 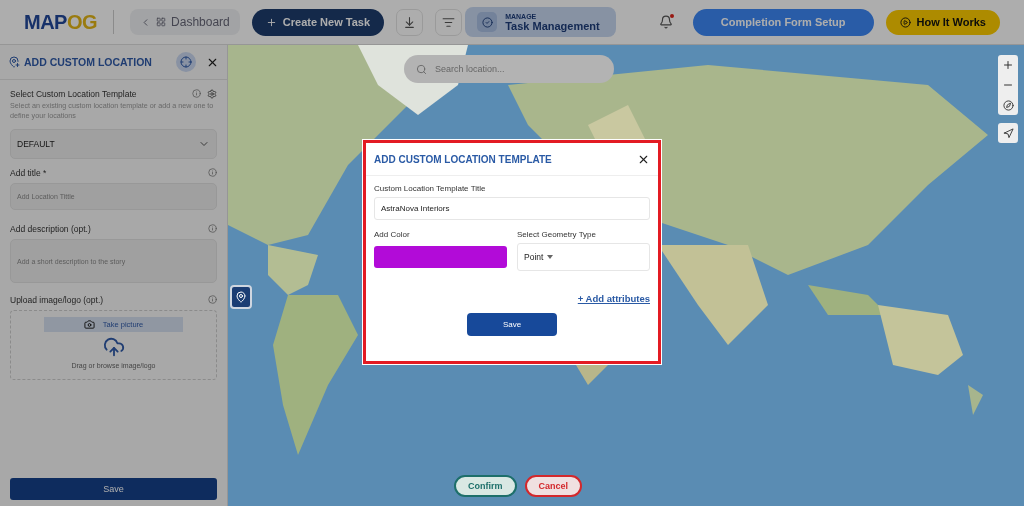 I want to click on grid-icon, so click(x=161, y=22).